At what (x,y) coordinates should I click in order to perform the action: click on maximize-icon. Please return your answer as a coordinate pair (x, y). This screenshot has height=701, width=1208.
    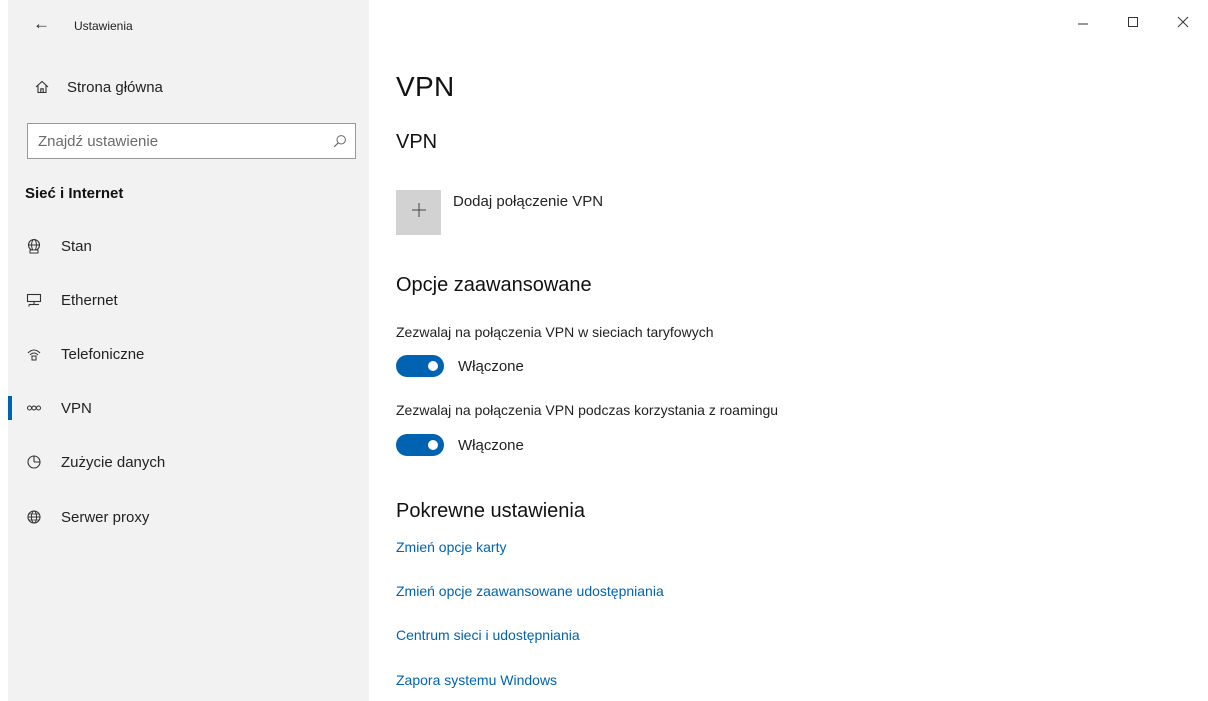
    Looking at the image, I should click on (1133, 22).